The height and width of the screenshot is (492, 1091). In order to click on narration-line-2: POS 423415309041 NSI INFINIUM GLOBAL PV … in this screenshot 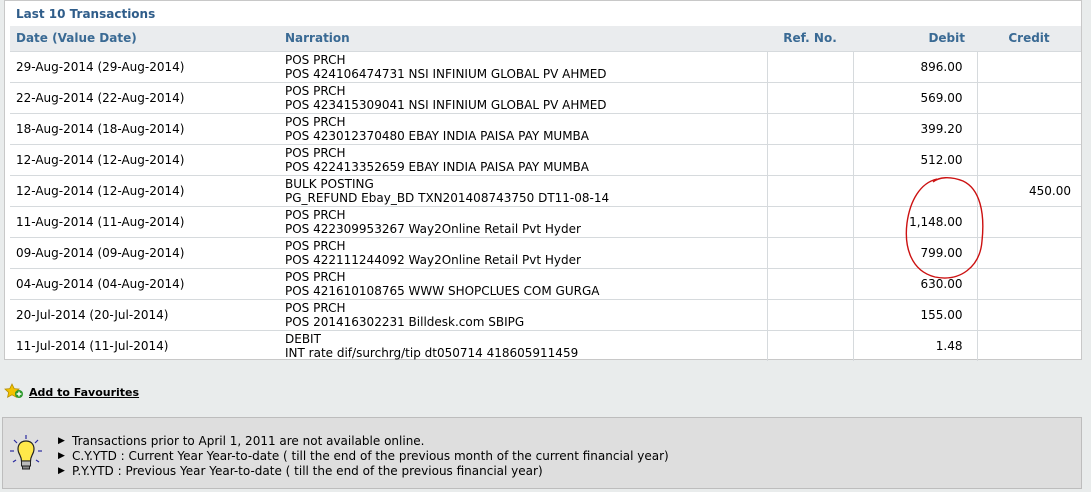, I will do `click(446, 104)`.